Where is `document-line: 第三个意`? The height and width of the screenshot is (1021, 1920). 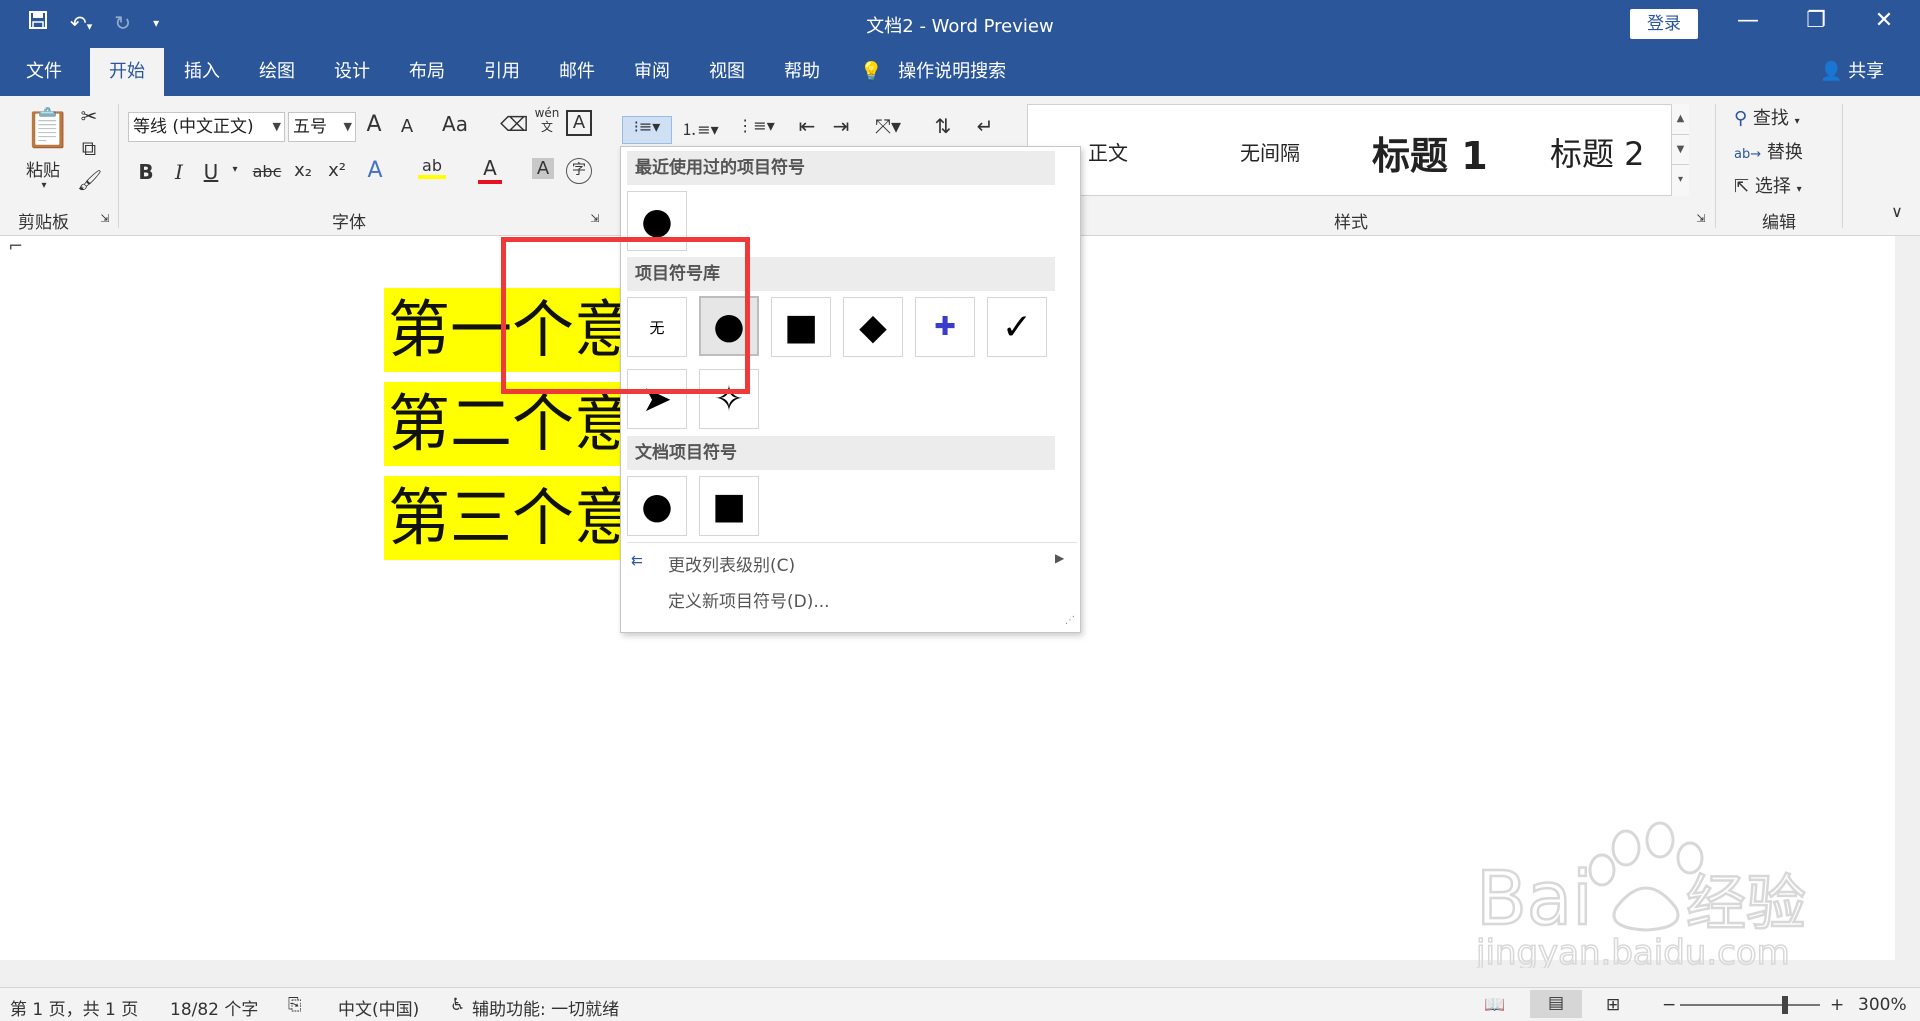 document-line: 第三个意 is located at coordinates (504, 518).